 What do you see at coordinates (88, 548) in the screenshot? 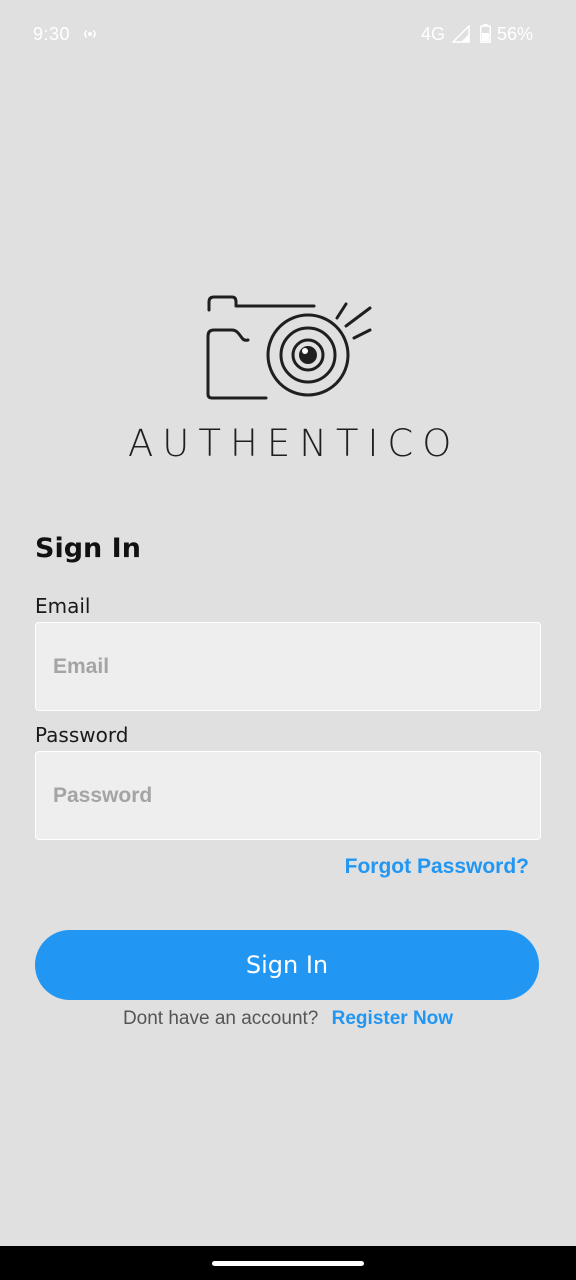
I see `page-title: Sign In` at bounding box center [88, 548].